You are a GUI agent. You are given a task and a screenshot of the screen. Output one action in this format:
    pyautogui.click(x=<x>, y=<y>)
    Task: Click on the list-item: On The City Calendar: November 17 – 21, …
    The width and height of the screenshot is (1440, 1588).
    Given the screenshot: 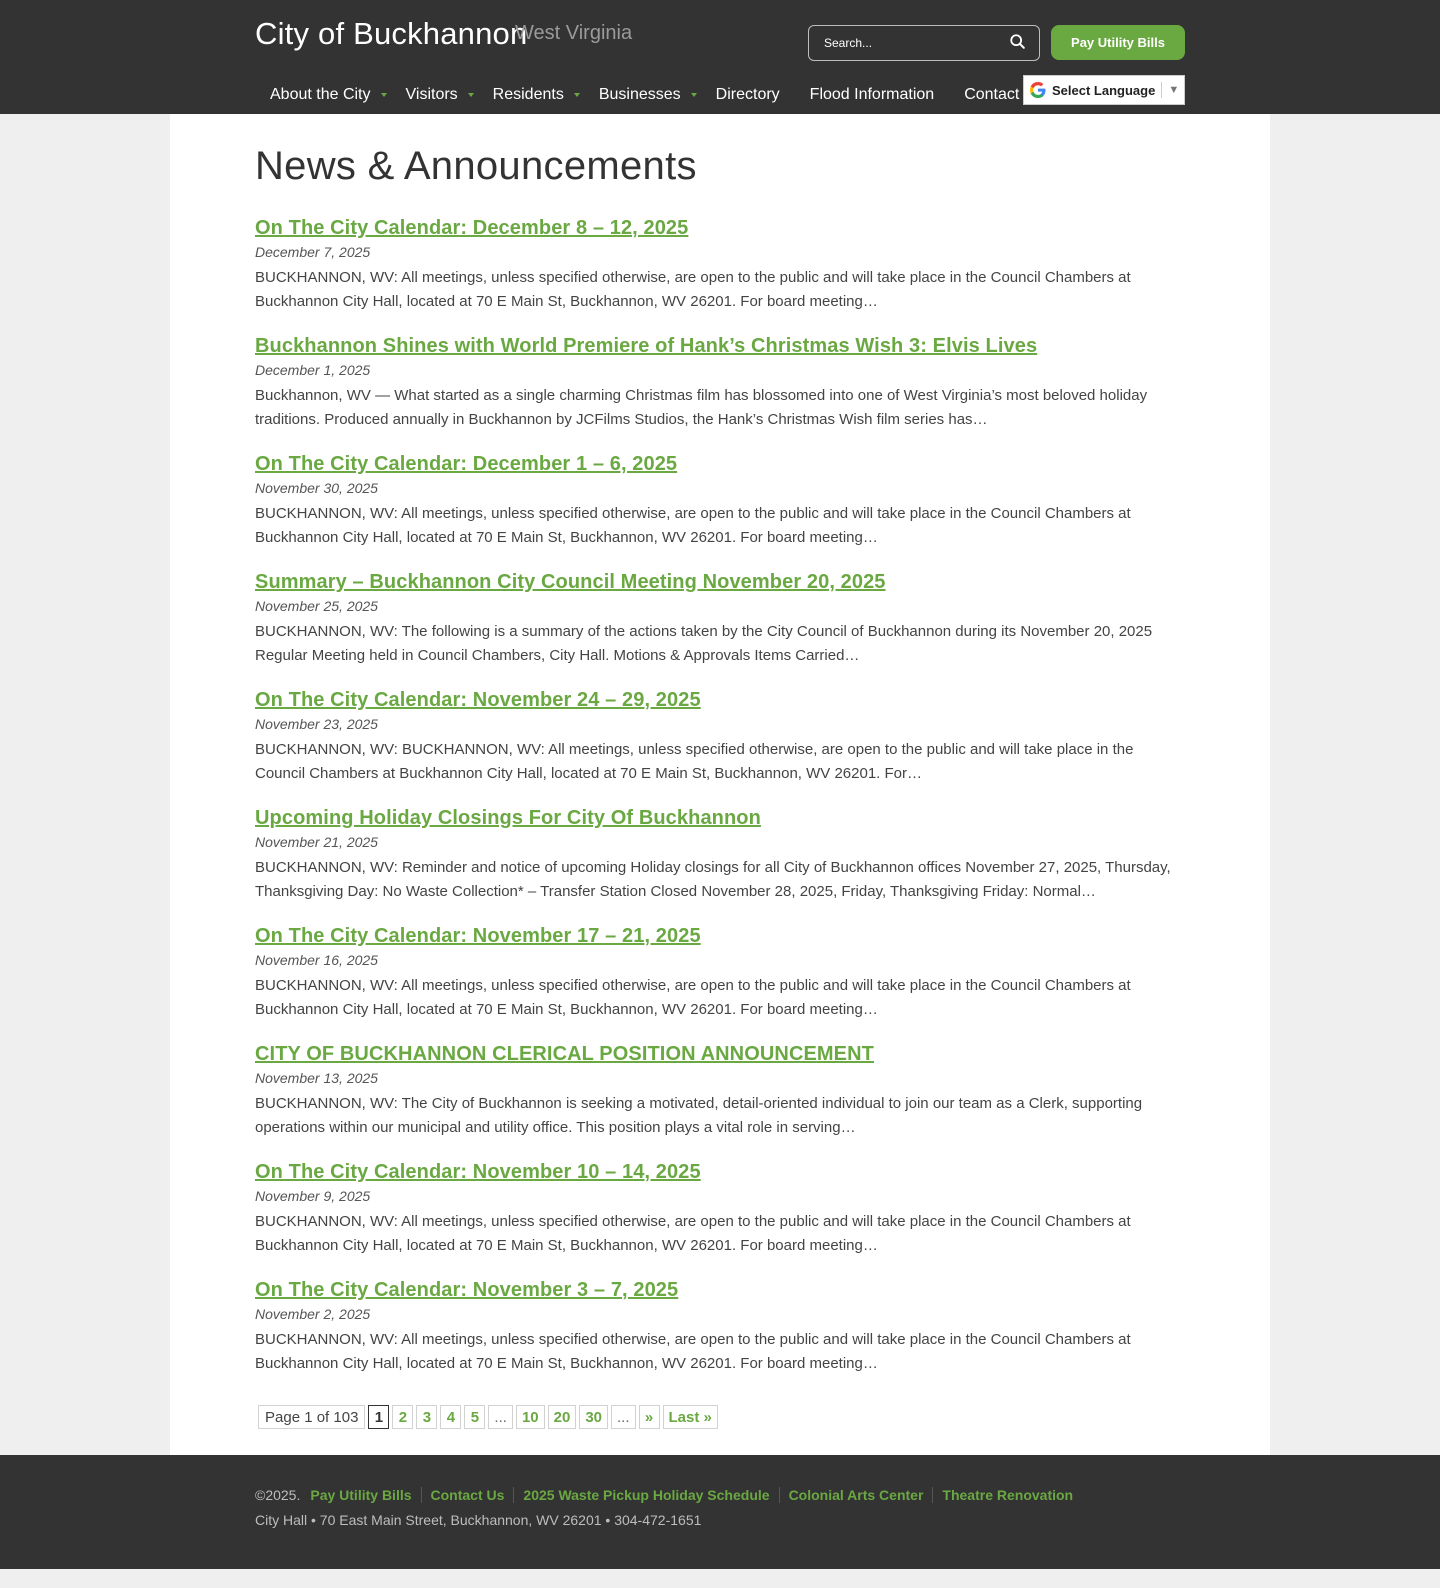 What is the action you would take?
    pyautogui.click(x=720, y=973)
    